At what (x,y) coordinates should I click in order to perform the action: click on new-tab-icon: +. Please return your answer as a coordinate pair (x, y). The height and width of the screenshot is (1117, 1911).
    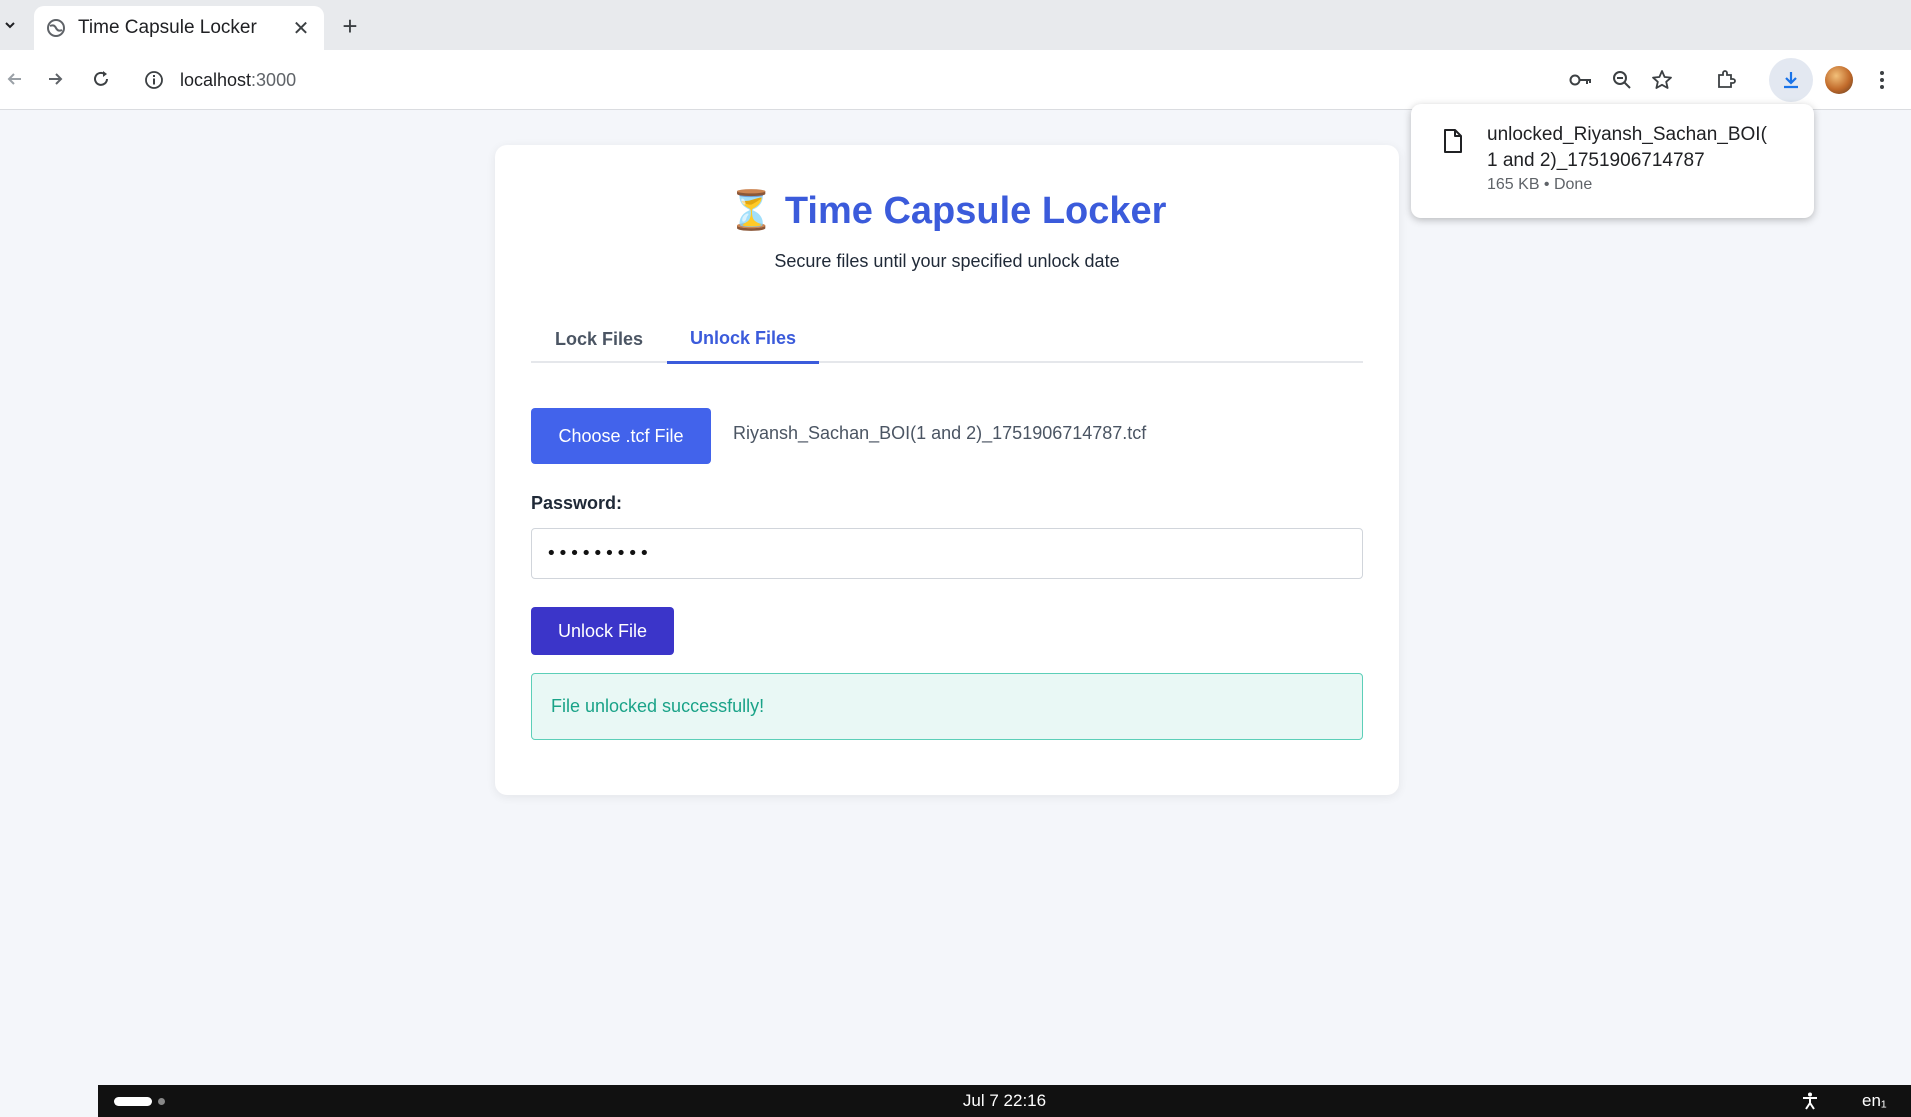
    Looking at the image, I should click on (350, 26).